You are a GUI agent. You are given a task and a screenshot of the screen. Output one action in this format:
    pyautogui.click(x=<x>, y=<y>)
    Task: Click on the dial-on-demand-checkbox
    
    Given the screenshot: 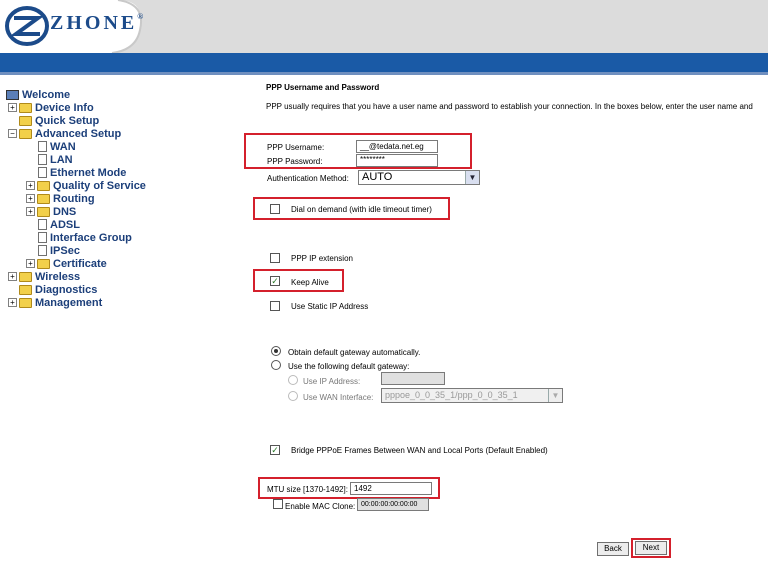 What is the action you would take?
    pyautogui.click(x=275, y=209)
    